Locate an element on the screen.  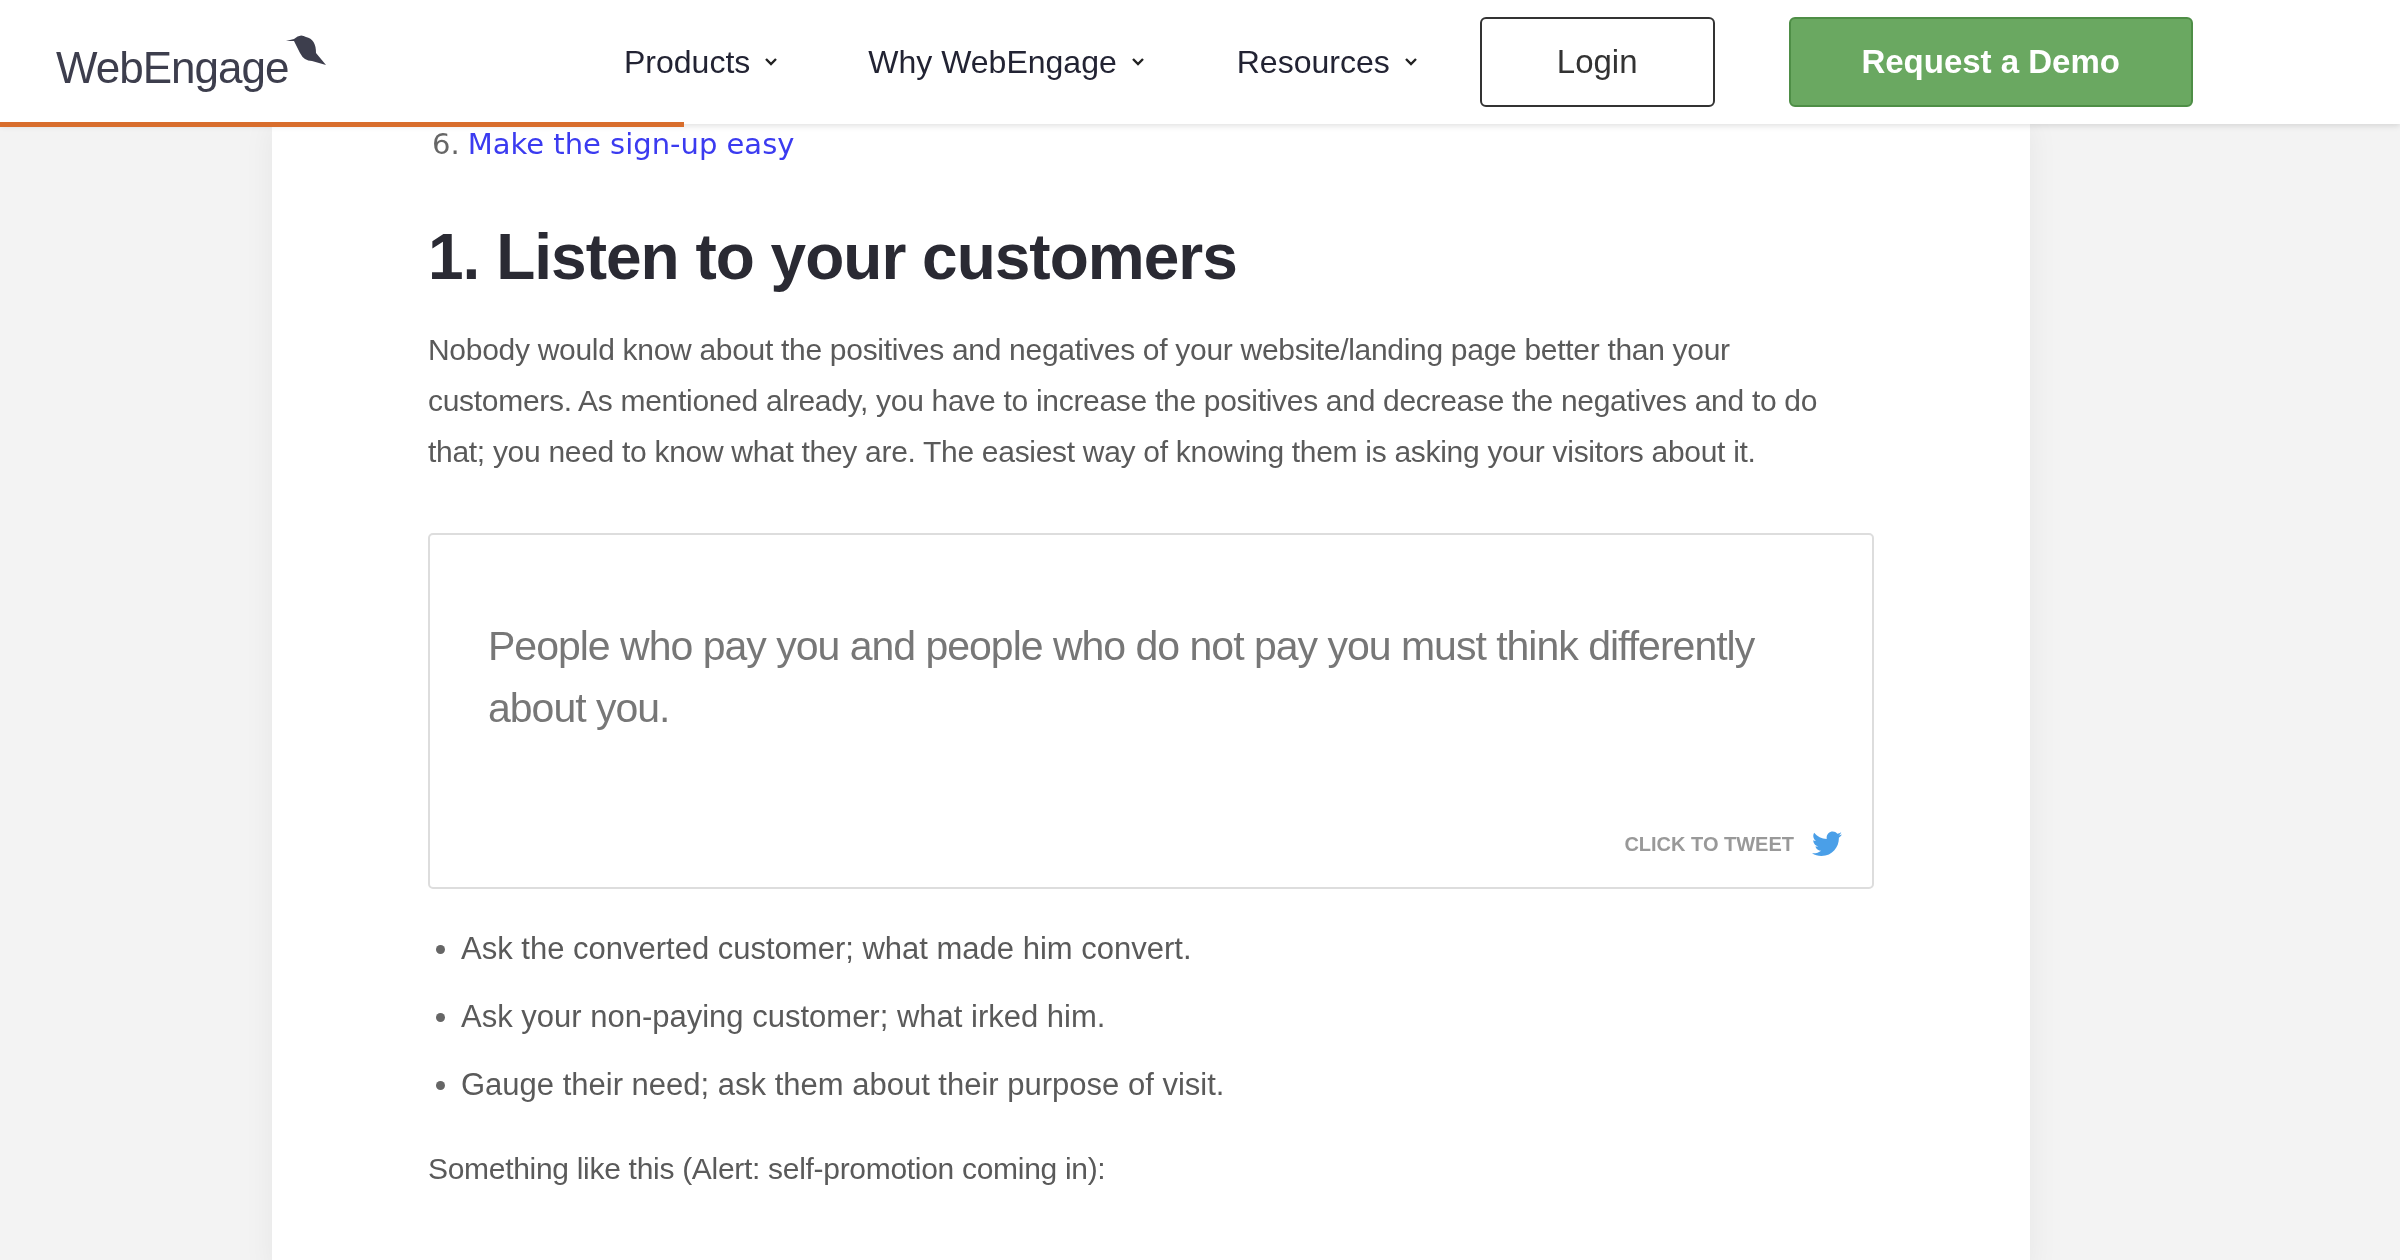
list-item: Ask the converted customer; what made him convert. is located at coordinates (826, 949).